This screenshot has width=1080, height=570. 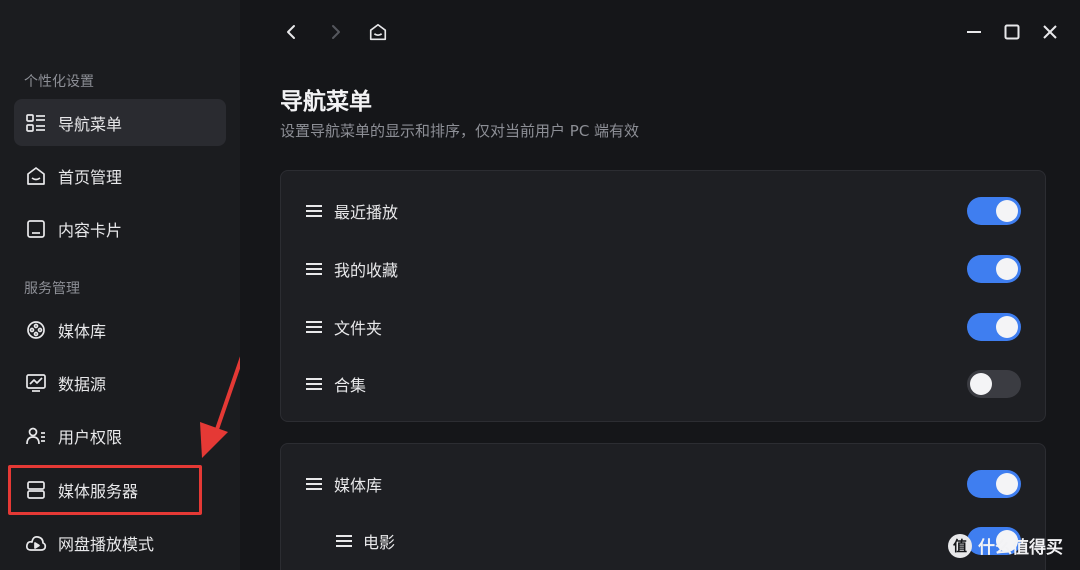 What do you see at coordinates (994, 484) in the screenshot?
I see `toggle-media-library` at bounding box center [994, 484].